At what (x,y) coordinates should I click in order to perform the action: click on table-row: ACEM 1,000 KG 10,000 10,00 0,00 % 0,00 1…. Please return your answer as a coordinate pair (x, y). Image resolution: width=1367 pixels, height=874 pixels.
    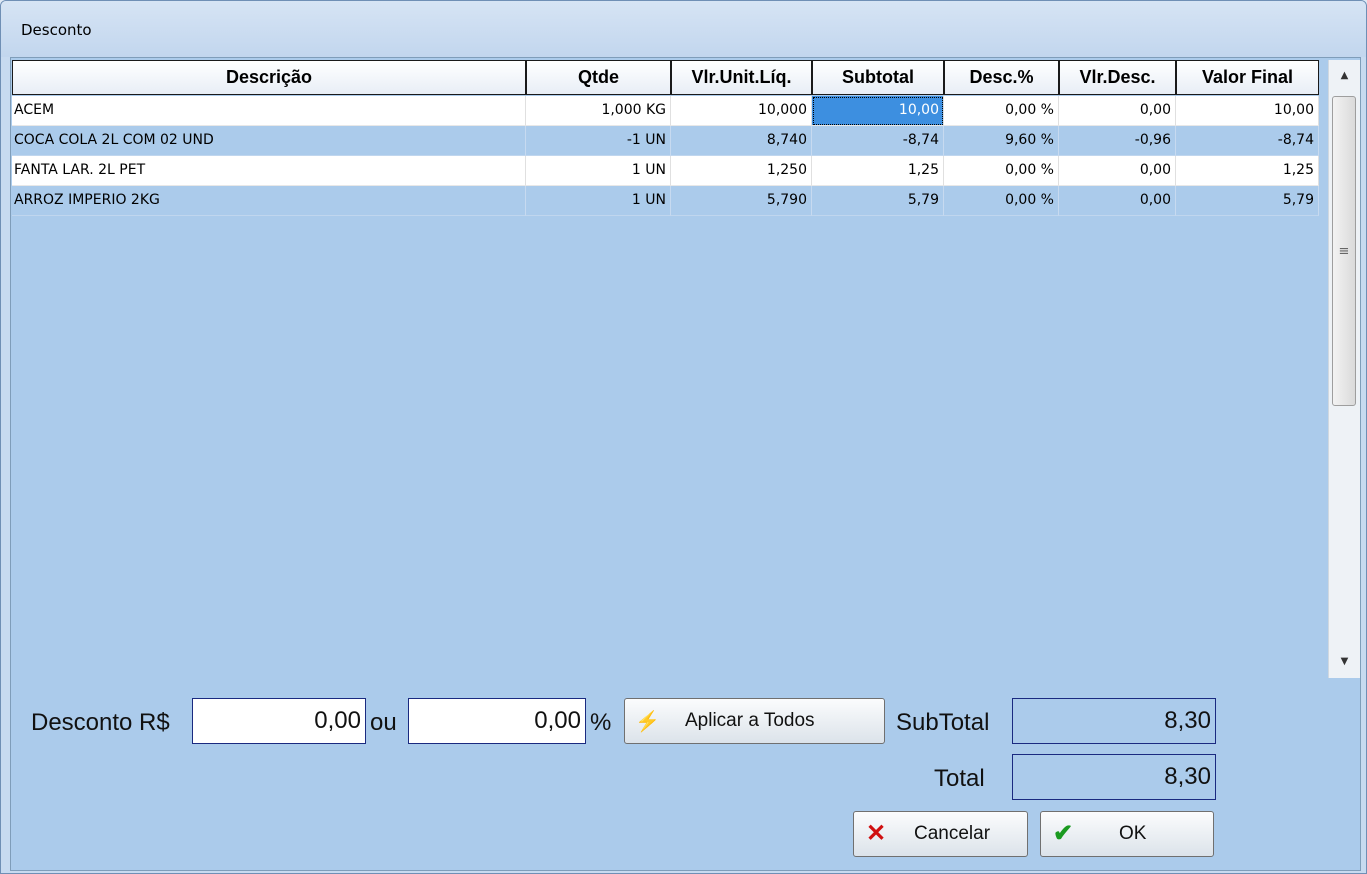
    Looking at the image, I should click on (665, 111).